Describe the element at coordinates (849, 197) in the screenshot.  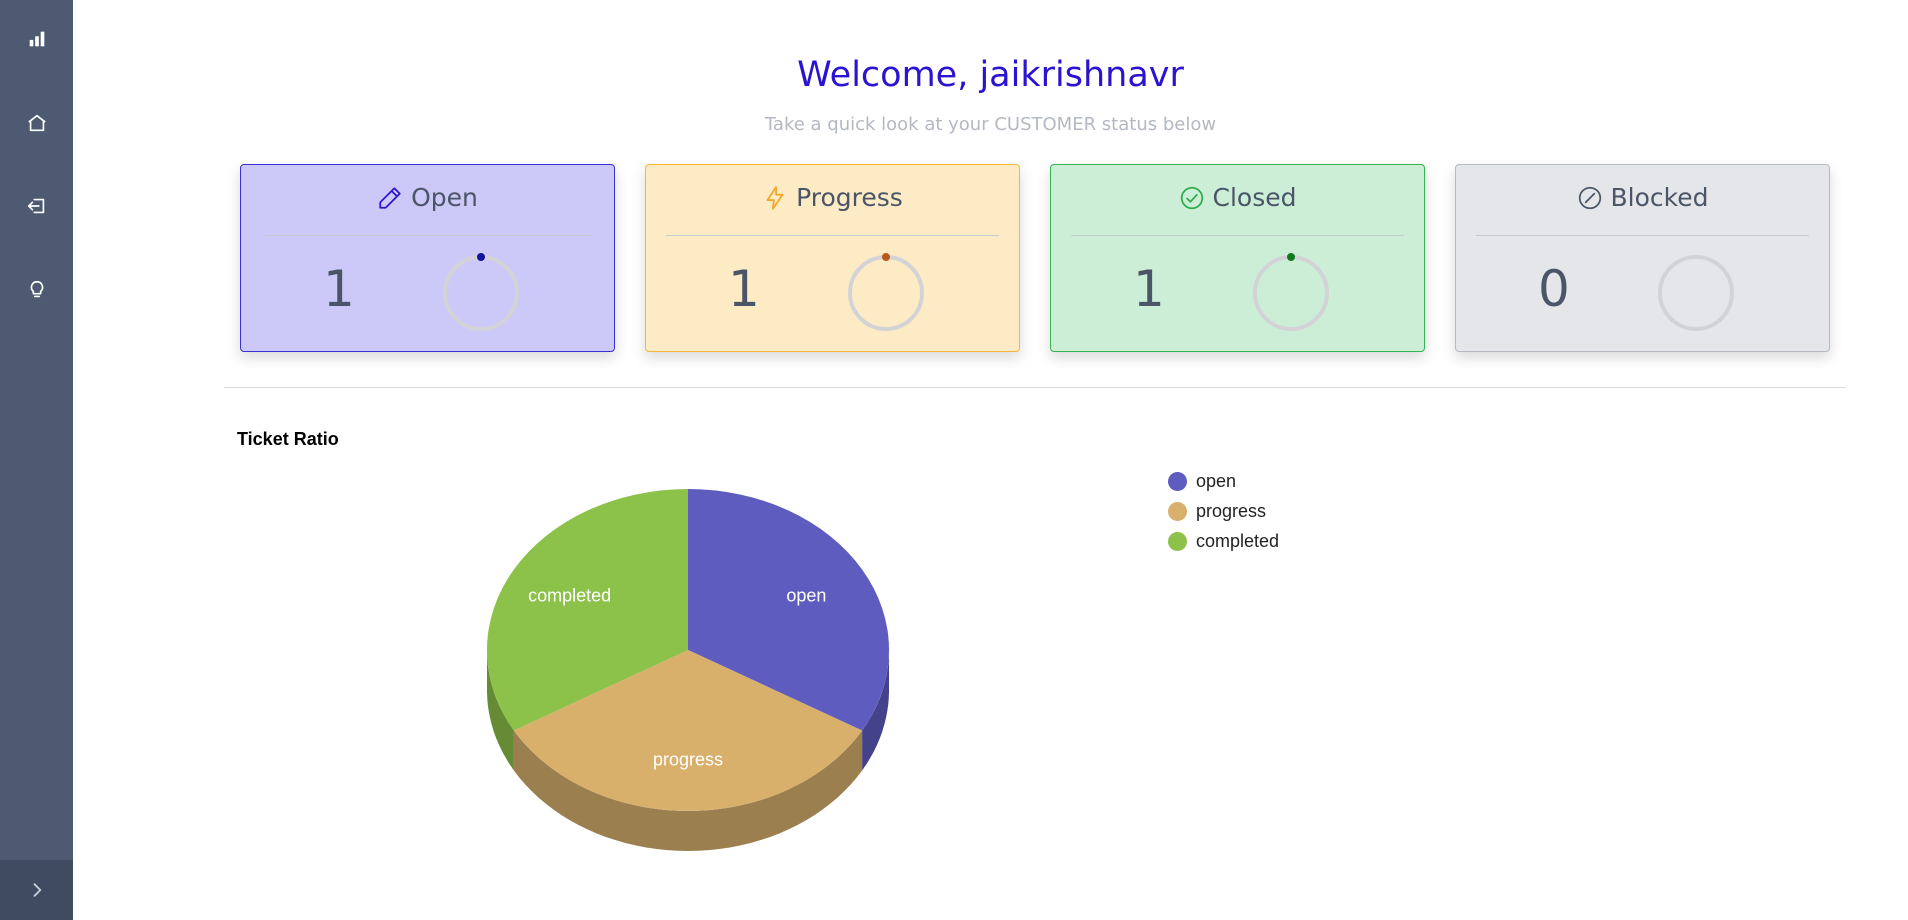
I see `card-label: Progress` at that location.